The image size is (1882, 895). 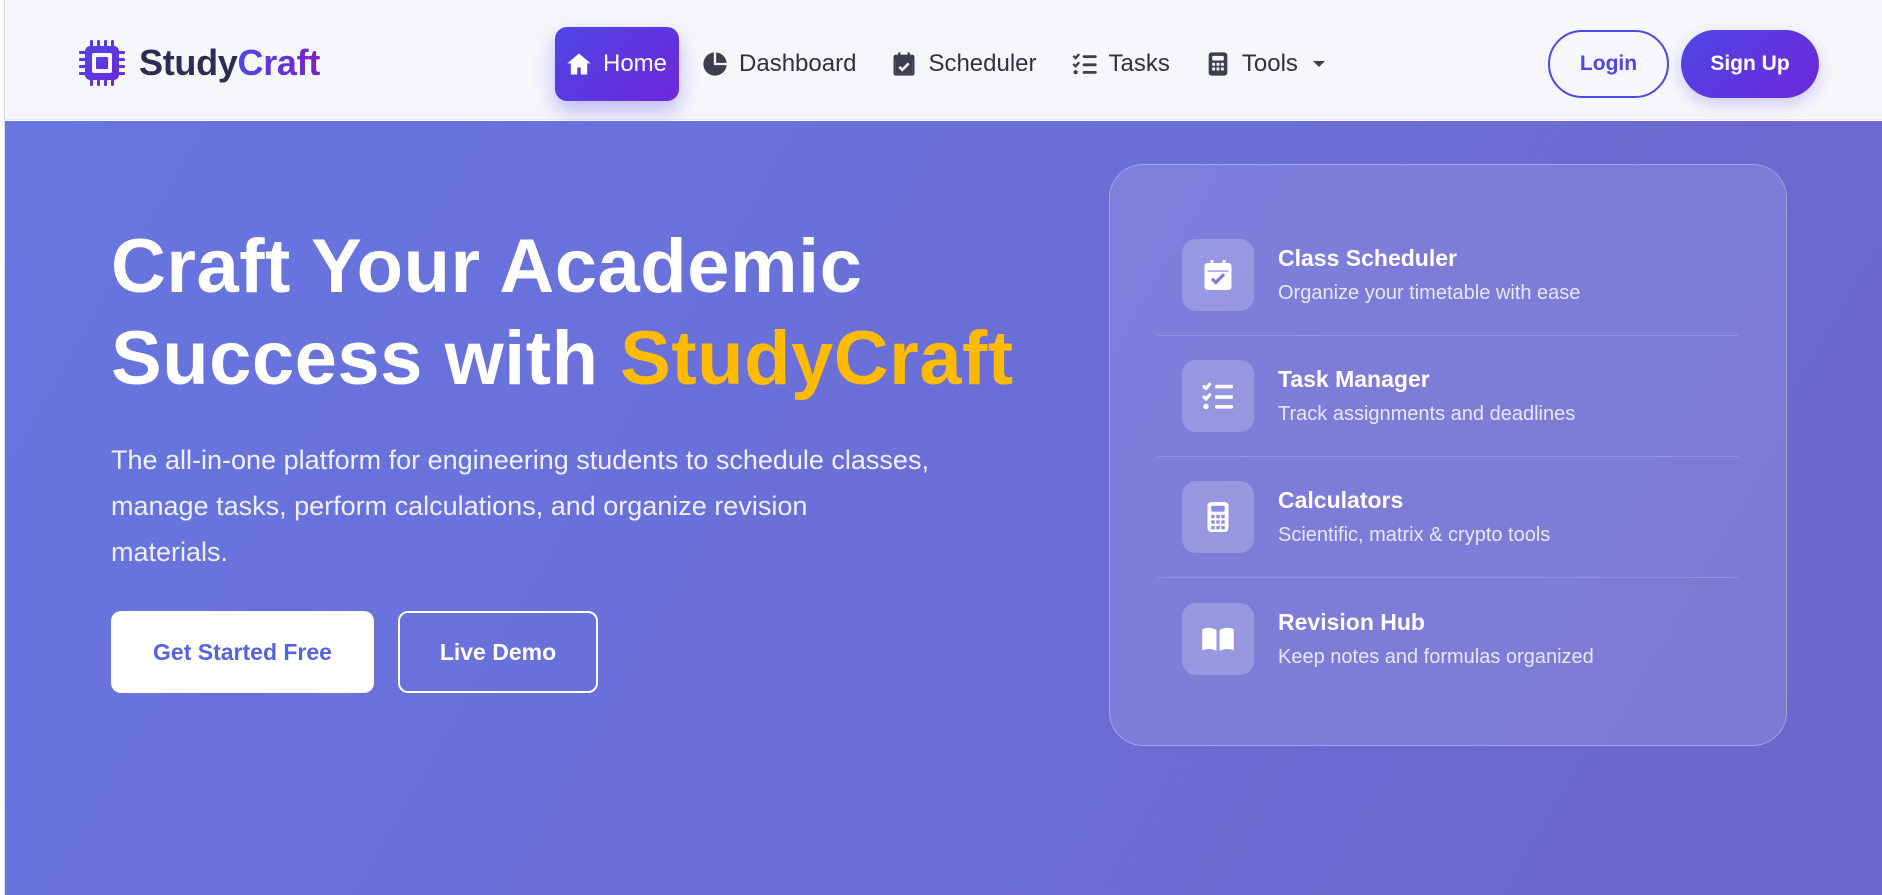 I want to click on nav-item-dashboard: Dashboard, so click(x=778, y=64).